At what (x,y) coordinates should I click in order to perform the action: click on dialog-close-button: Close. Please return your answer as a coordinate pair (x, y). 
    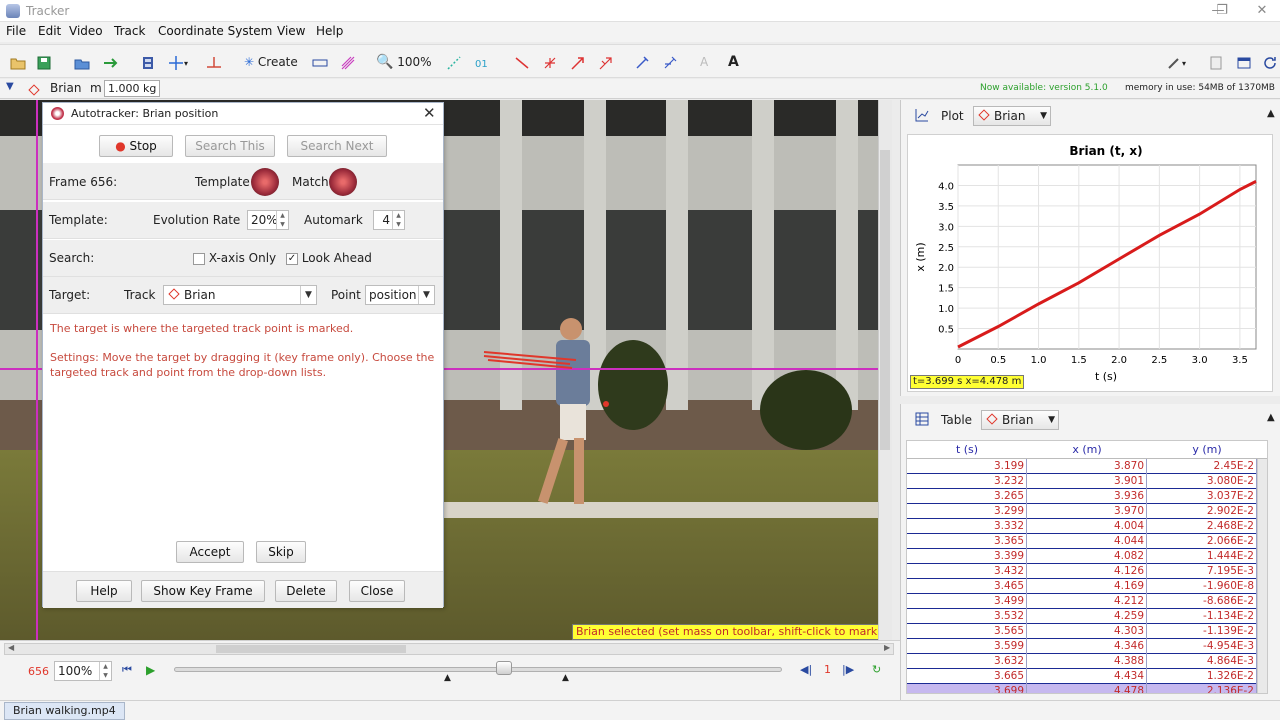
    Looking at the image, I should click on (377, 591).